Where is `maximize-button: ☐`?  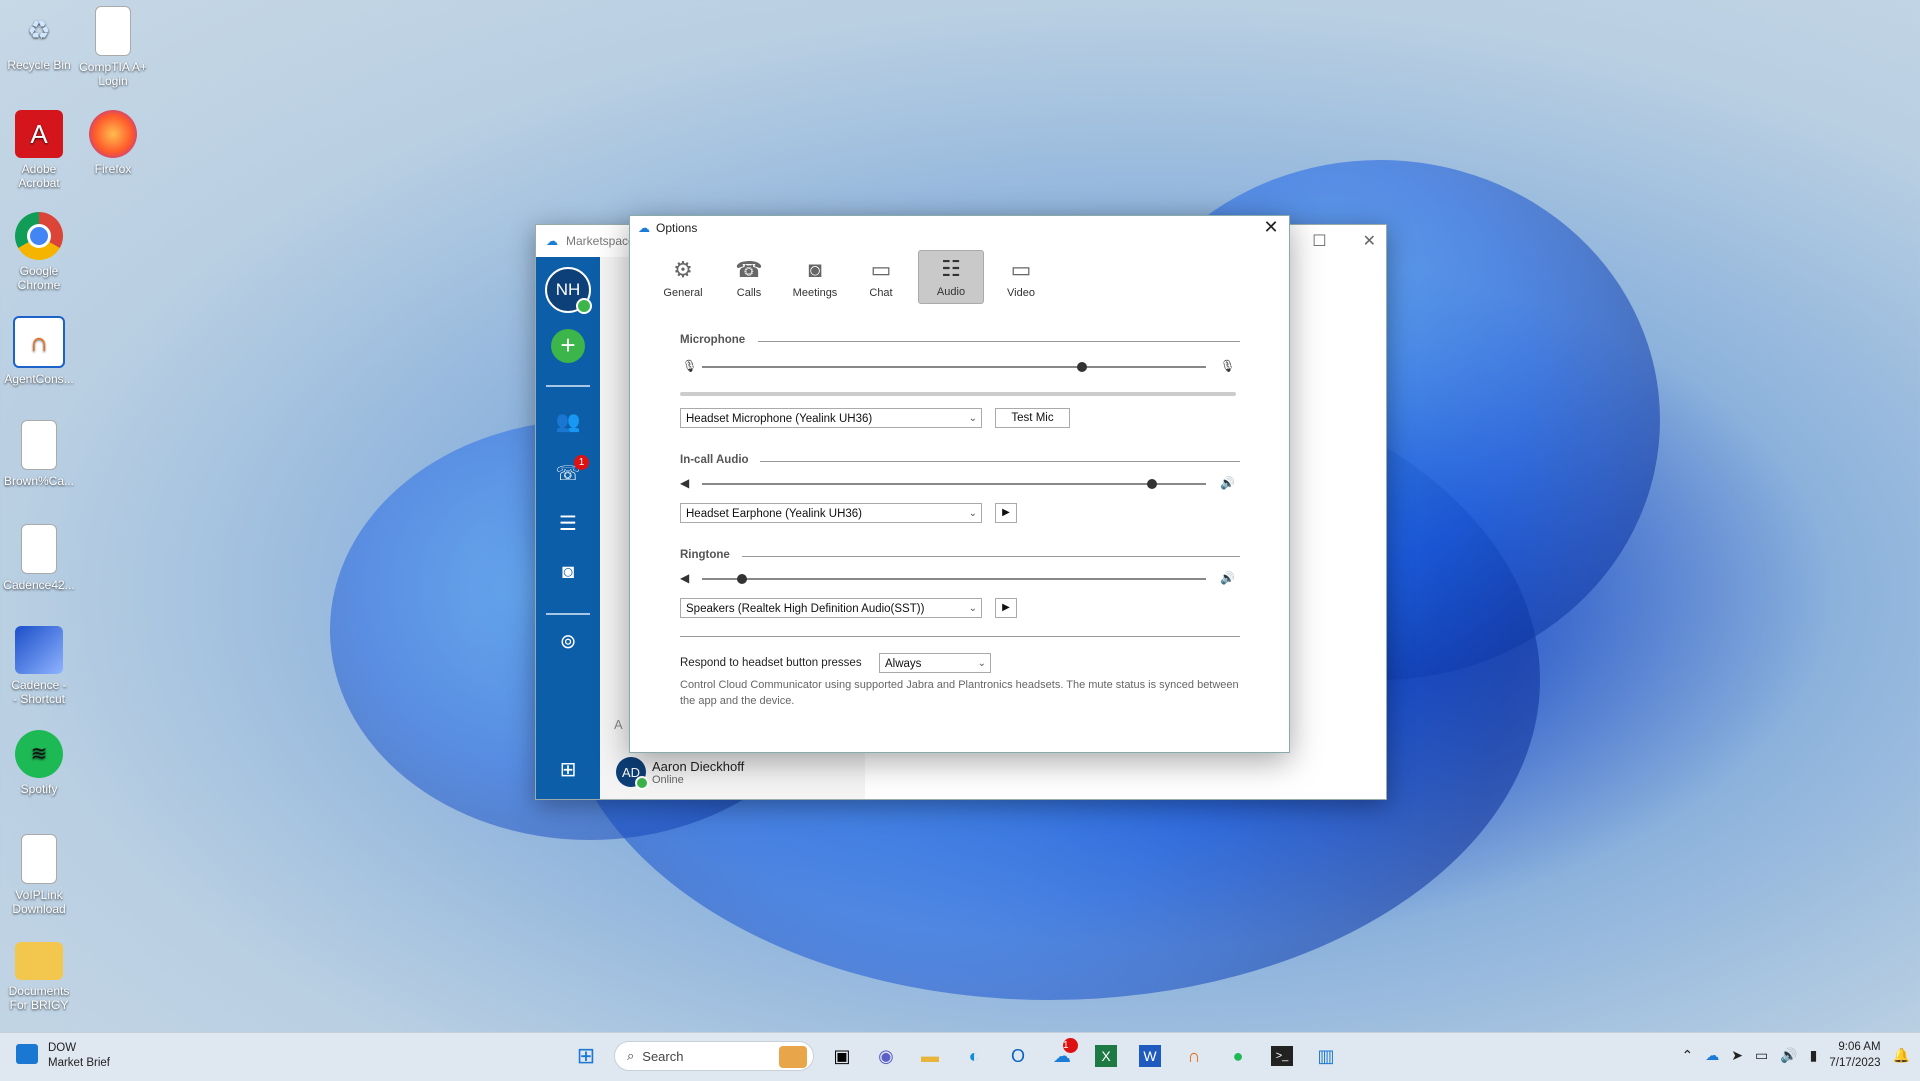 maximize-button: ☐ is located at coordinates (1319, 241).